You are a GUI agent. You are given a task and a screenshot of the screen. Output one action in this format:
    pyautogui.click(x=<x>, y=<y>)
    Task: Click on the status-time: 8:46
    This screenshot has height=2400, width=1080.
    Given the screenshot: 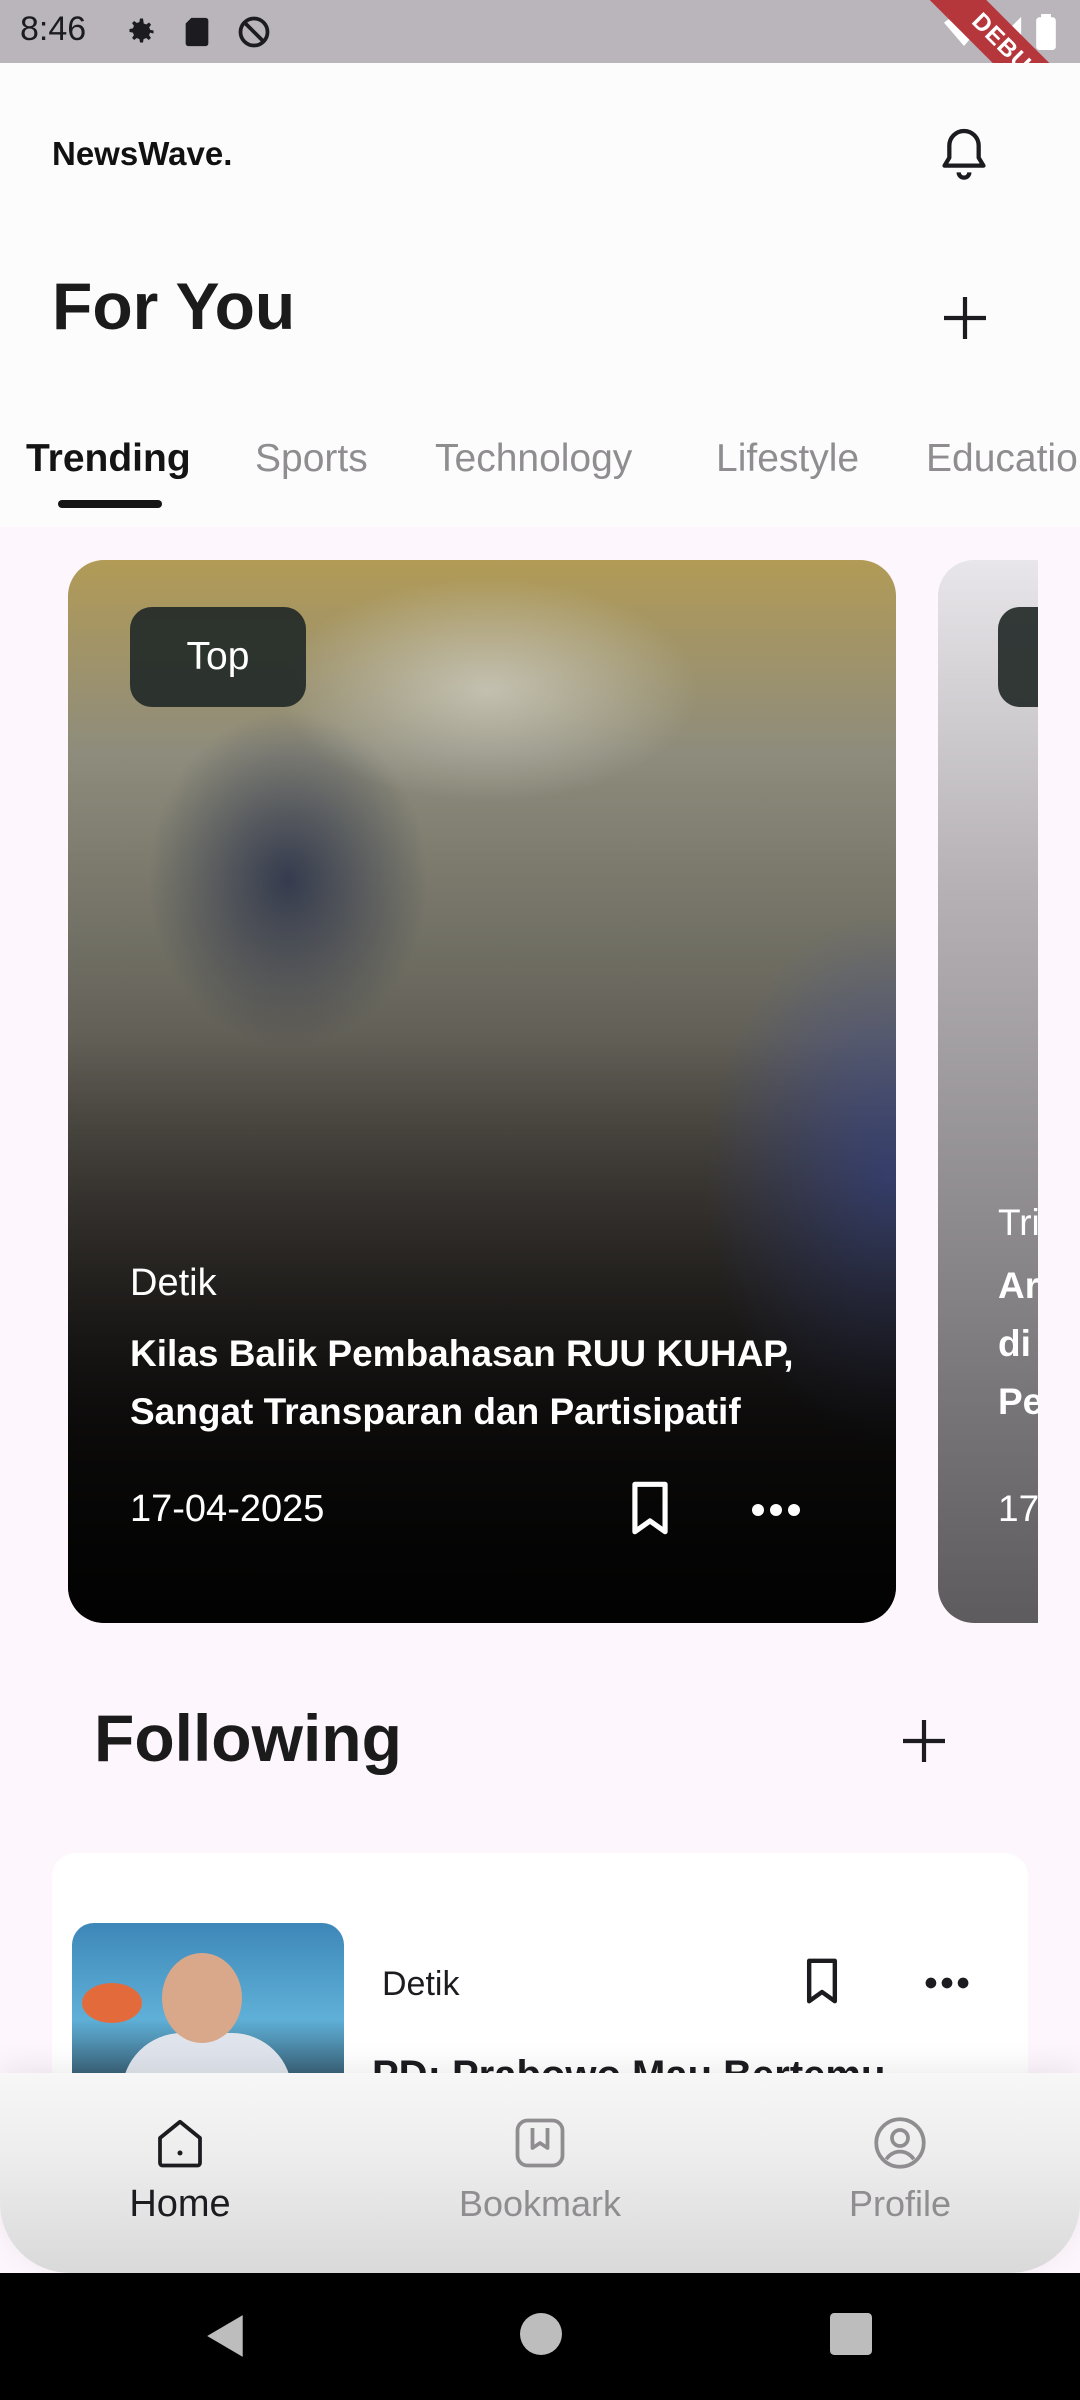 What is the action you would take?
    pyautogui.click(x=53, y=29)
    